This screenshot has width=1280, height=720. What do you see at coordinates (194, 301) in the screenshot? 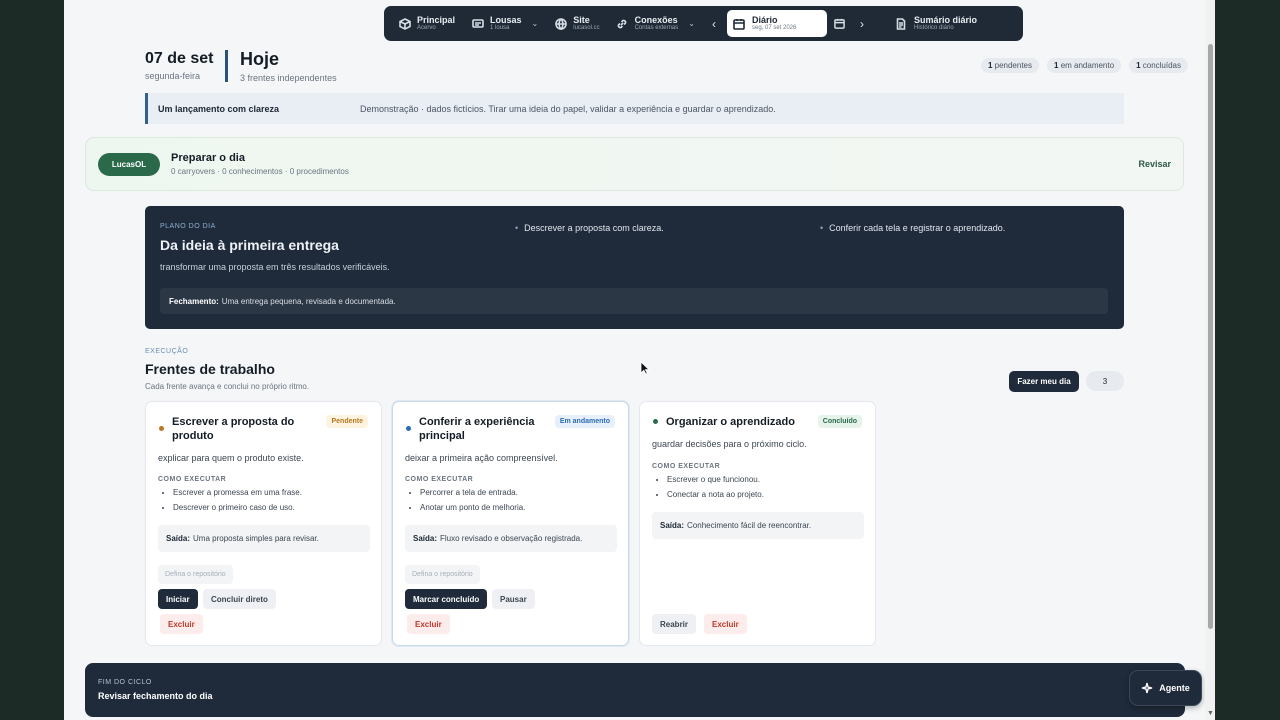
I see `closing-label: Fechamento:` at bounding box center [194, 301].